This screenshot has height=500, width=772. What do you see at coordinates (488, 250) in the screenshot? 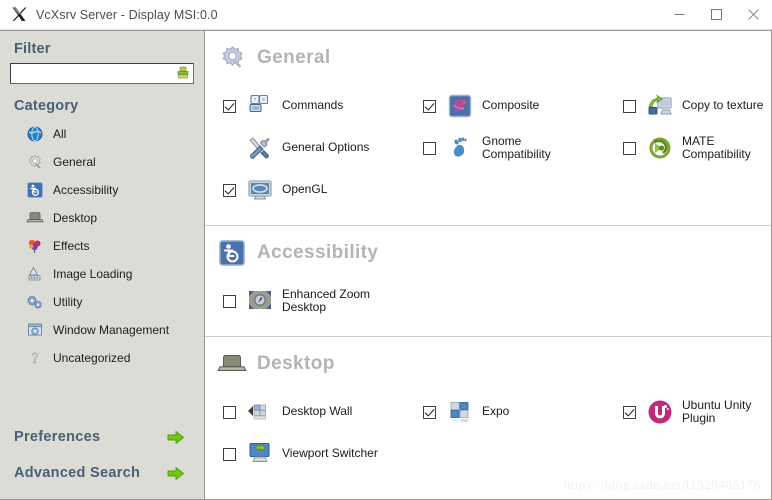
I see `section-header: Accessibility` at bounding box center [488, 250].